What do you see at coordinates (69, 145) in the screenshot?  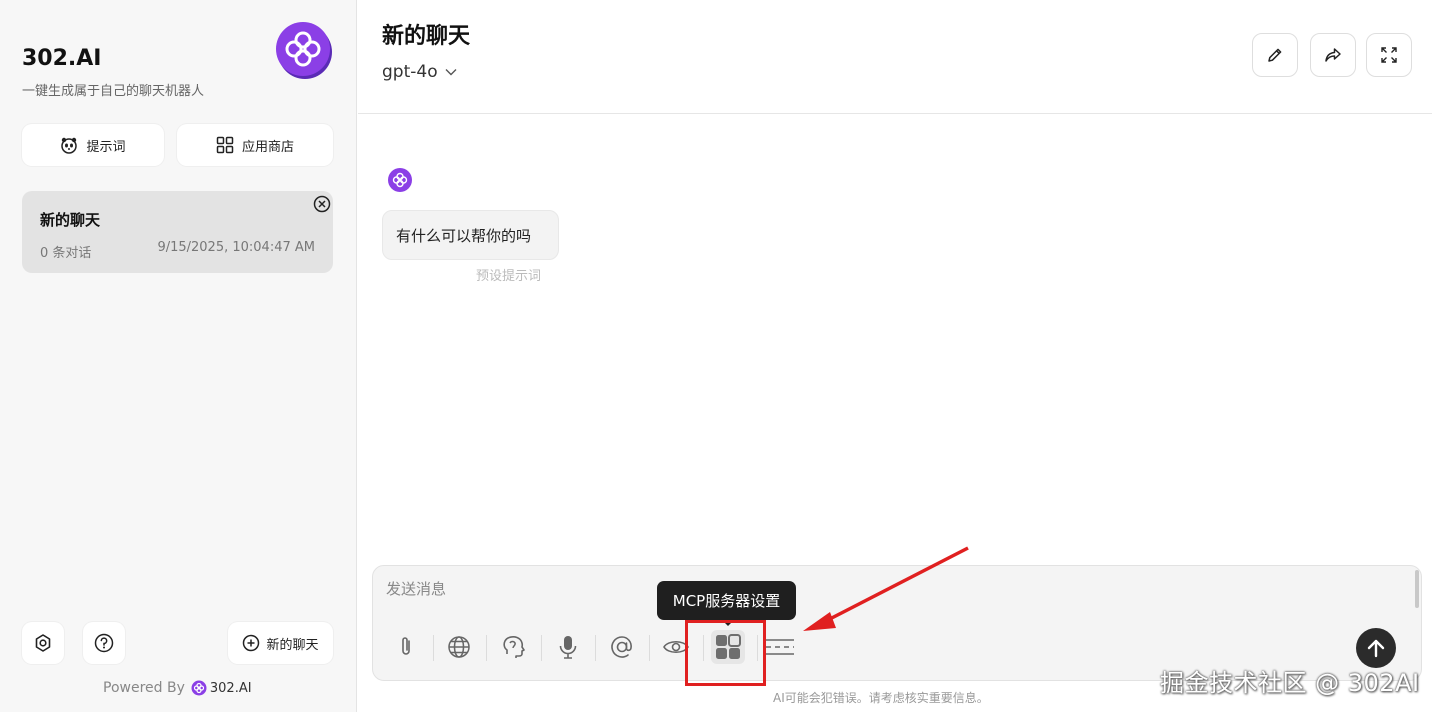 I see `panda-icon` at bounding box center [69, 145].